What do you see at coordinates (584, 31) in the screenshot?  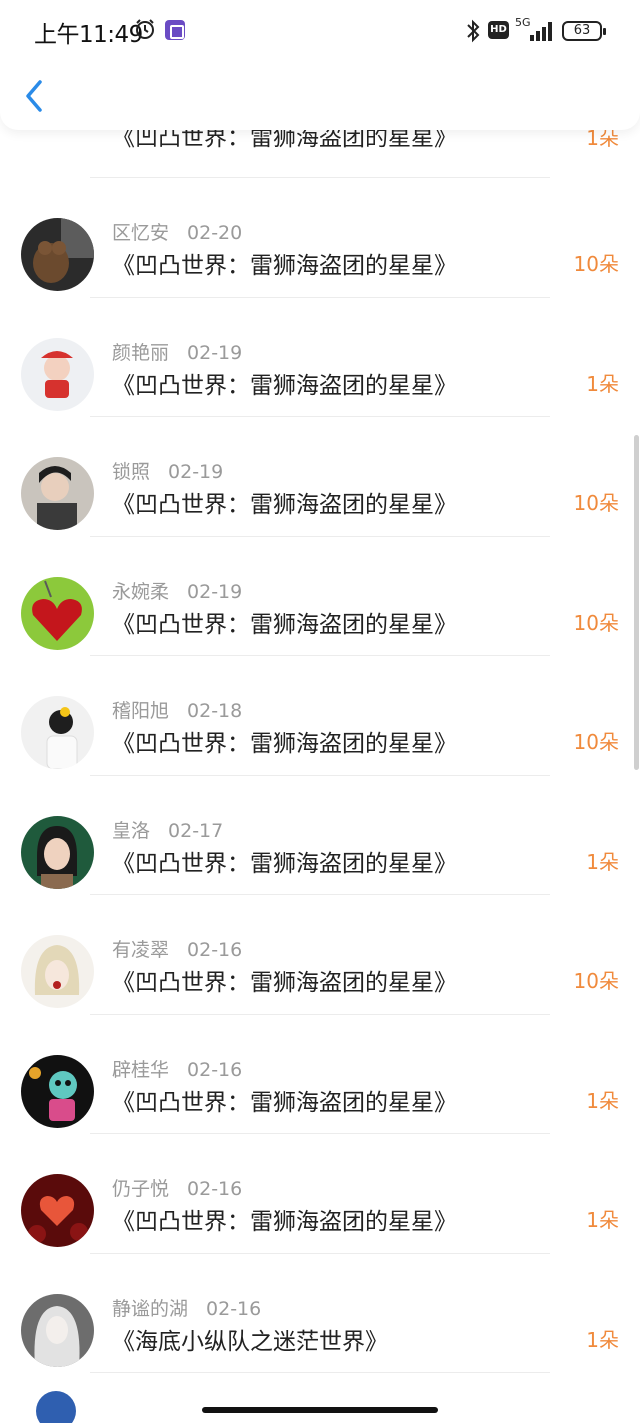 I see `battery-icon: 63` at bounding box center [584, 31].